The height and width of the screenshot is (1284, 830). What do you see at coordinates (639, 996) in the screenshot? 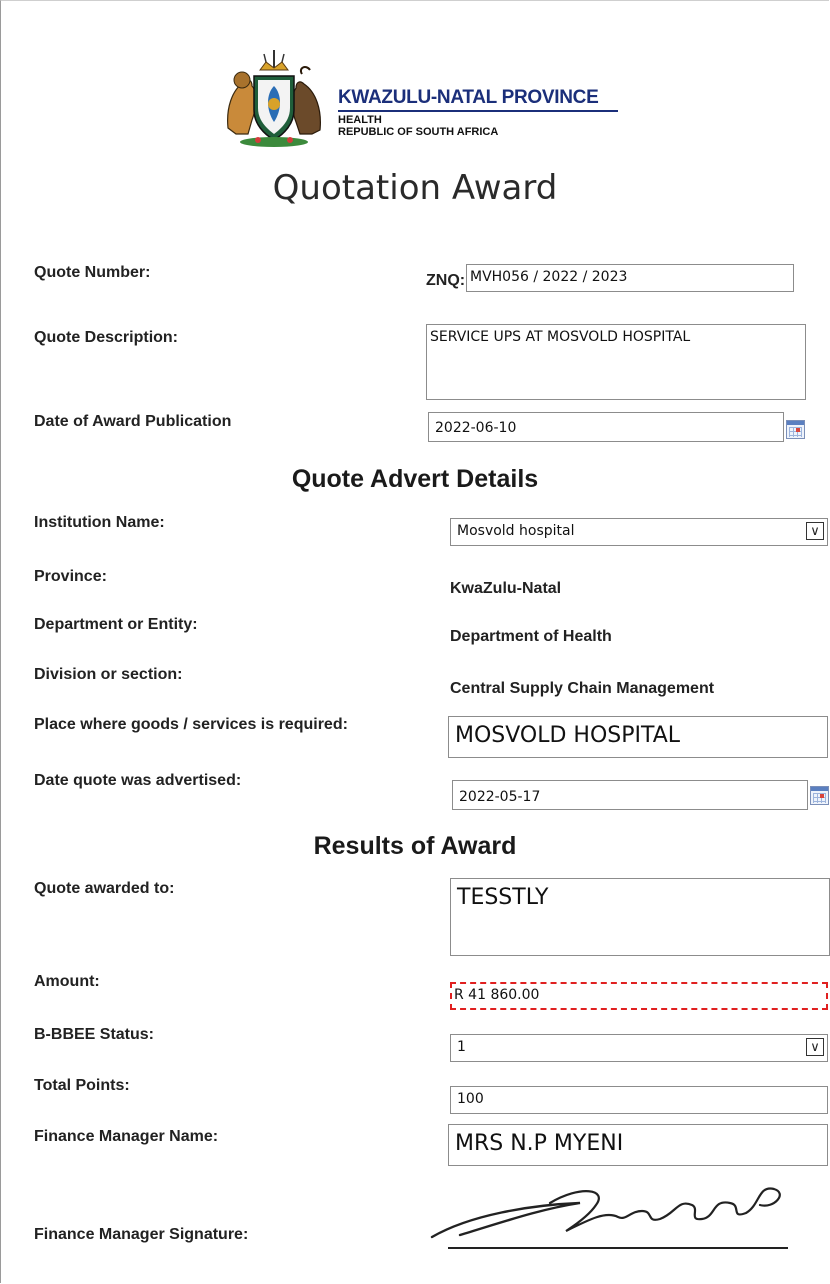
I see `amount-field: R 41 860.00` at bounding box center [639, 996].